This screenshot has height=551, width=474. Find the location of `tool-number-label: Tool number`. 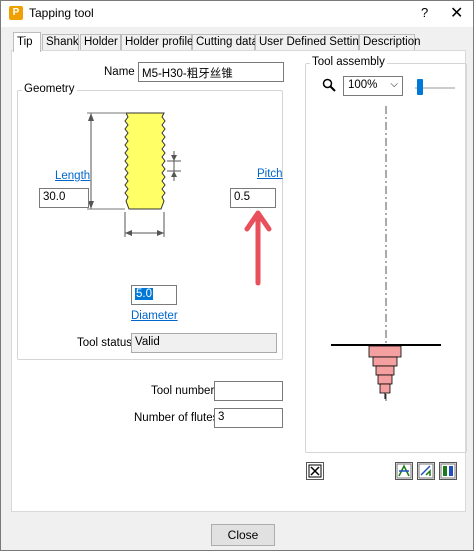

tool-number-label: Tool number is located at coordinates (183, 391).